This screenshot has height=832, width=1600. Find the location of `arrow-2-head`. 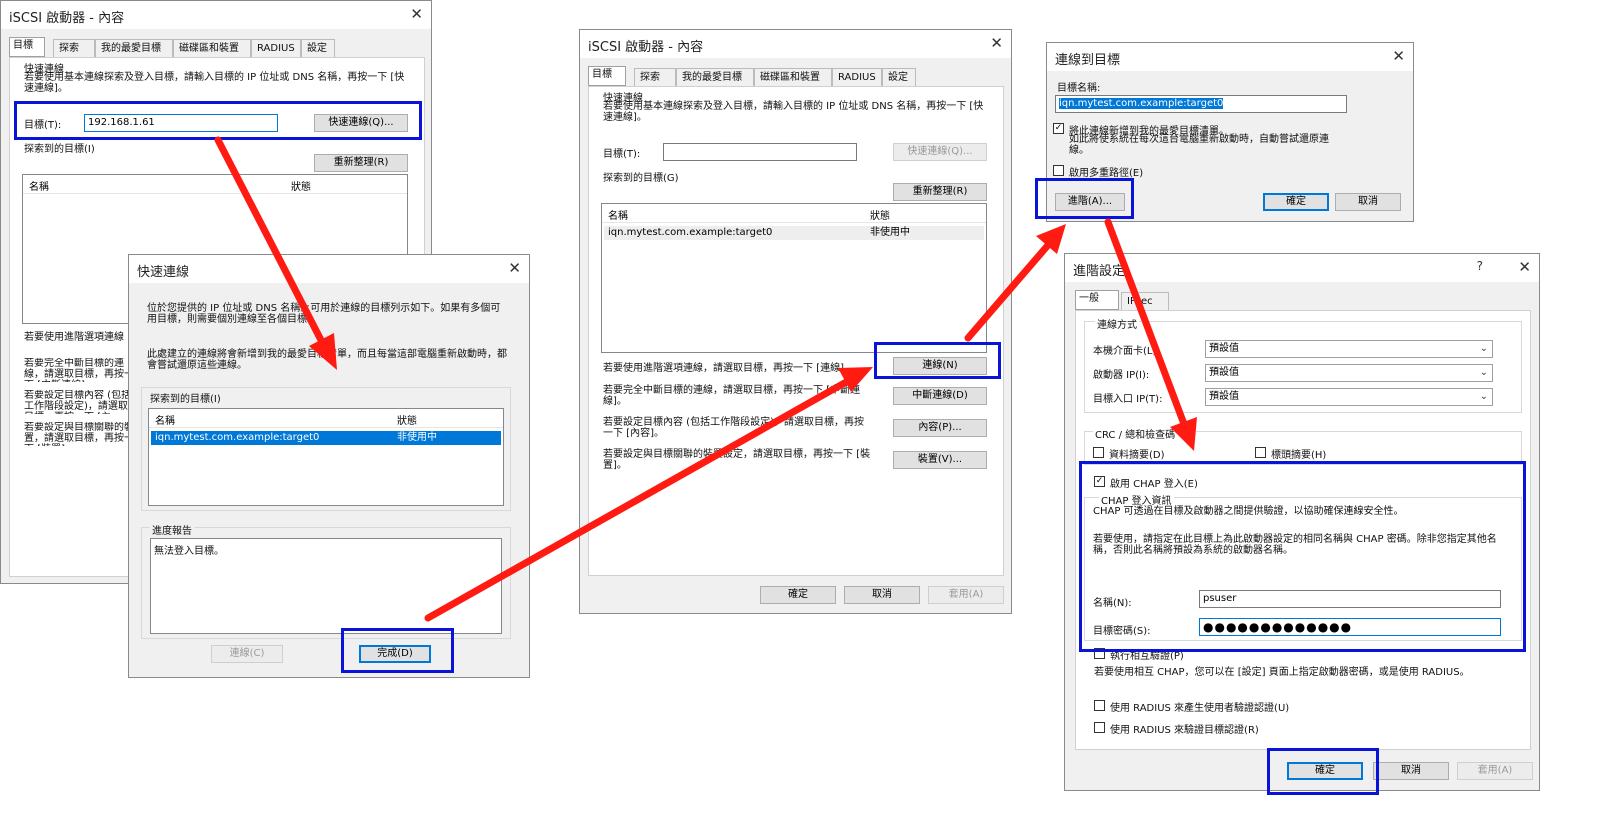

arrow-2-head is located at coordinates (855, 379).